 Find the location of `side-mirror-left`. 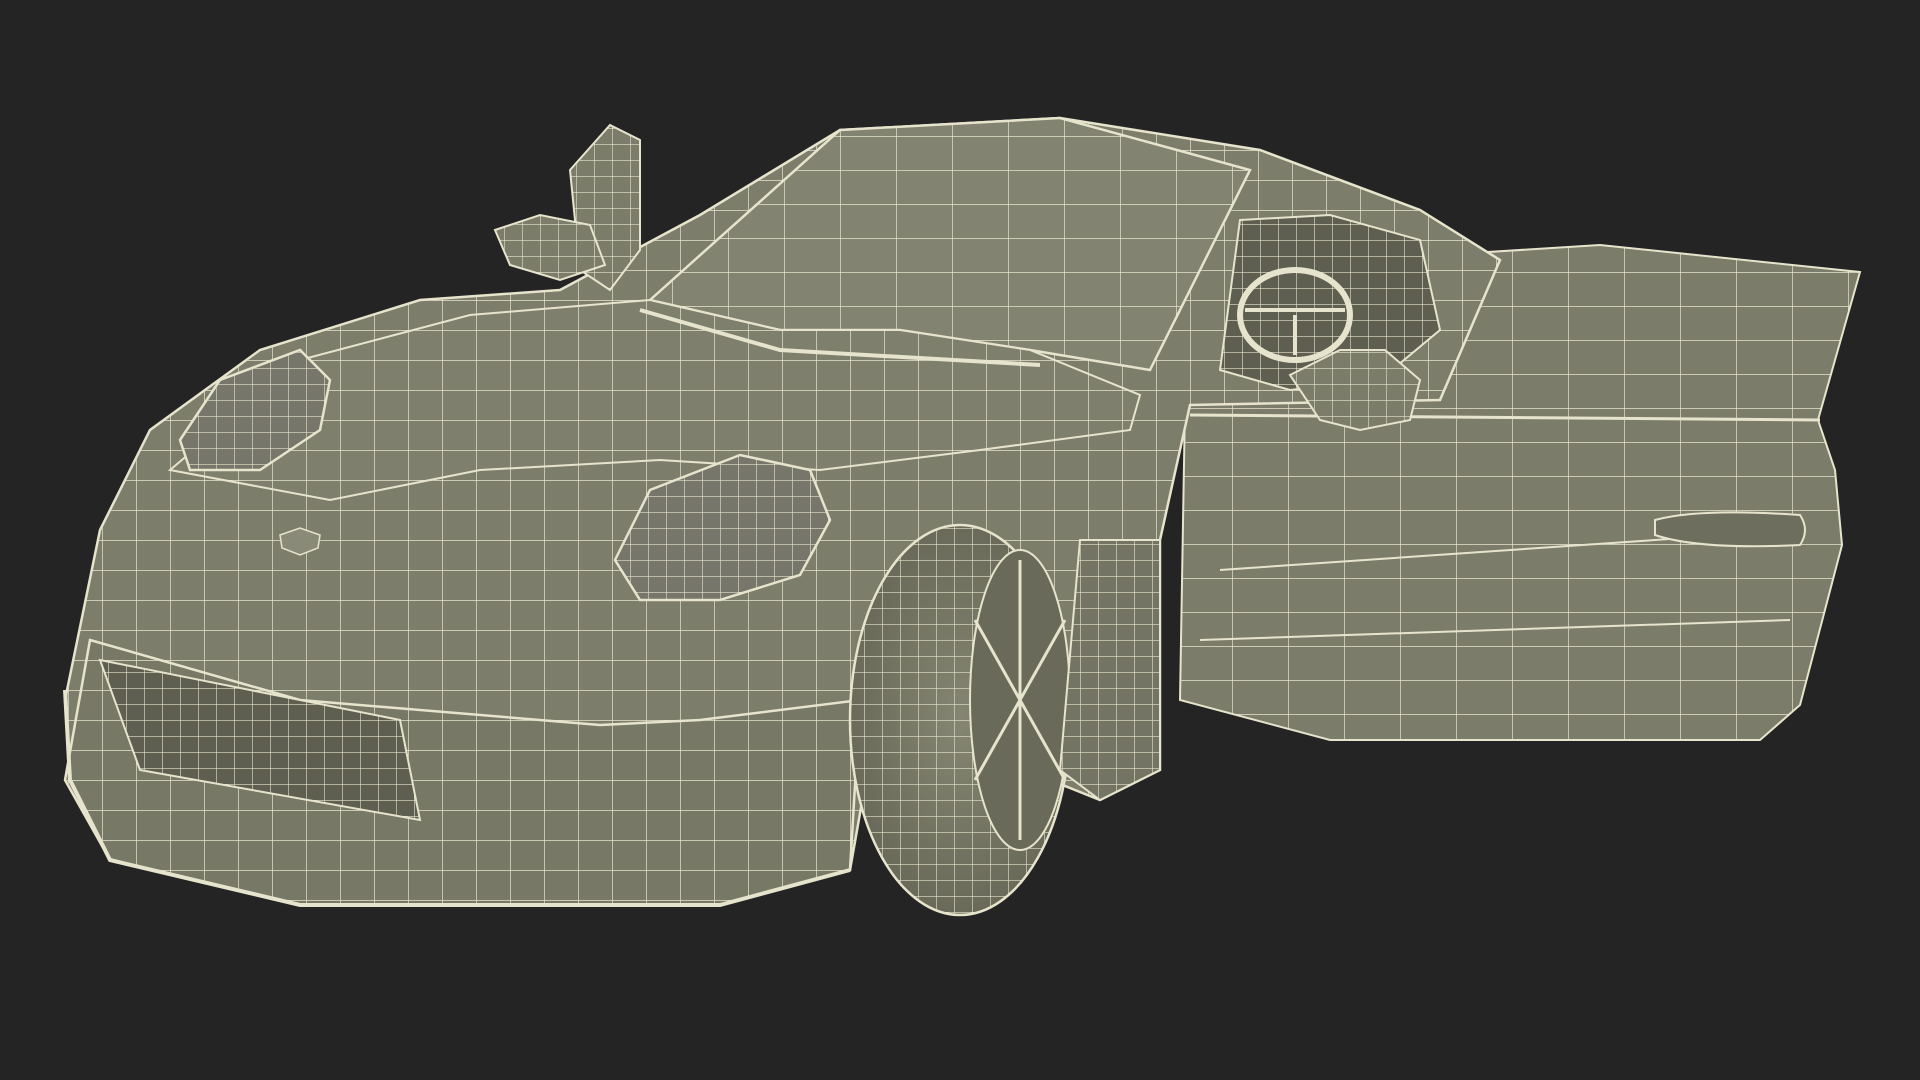

side-mirror-left is located at coordinates (567, 207).